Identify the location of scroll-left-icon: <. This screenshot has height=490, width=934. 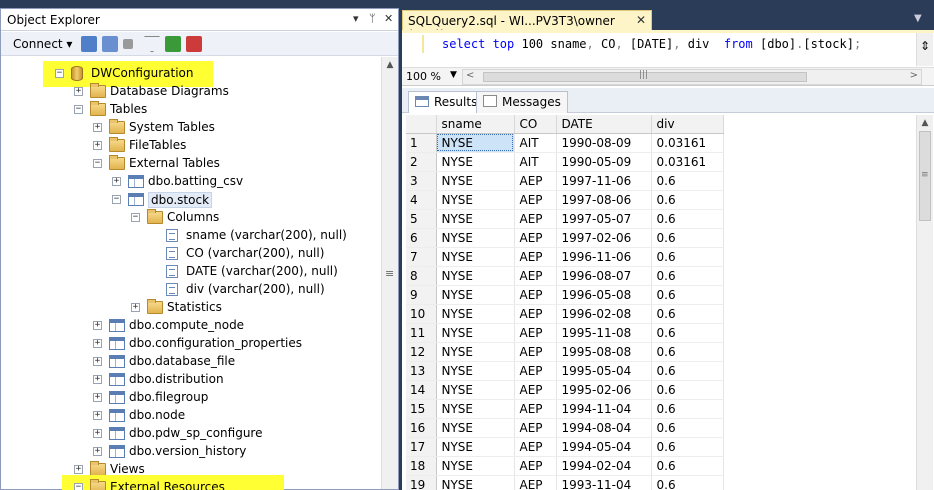
(470, 75).